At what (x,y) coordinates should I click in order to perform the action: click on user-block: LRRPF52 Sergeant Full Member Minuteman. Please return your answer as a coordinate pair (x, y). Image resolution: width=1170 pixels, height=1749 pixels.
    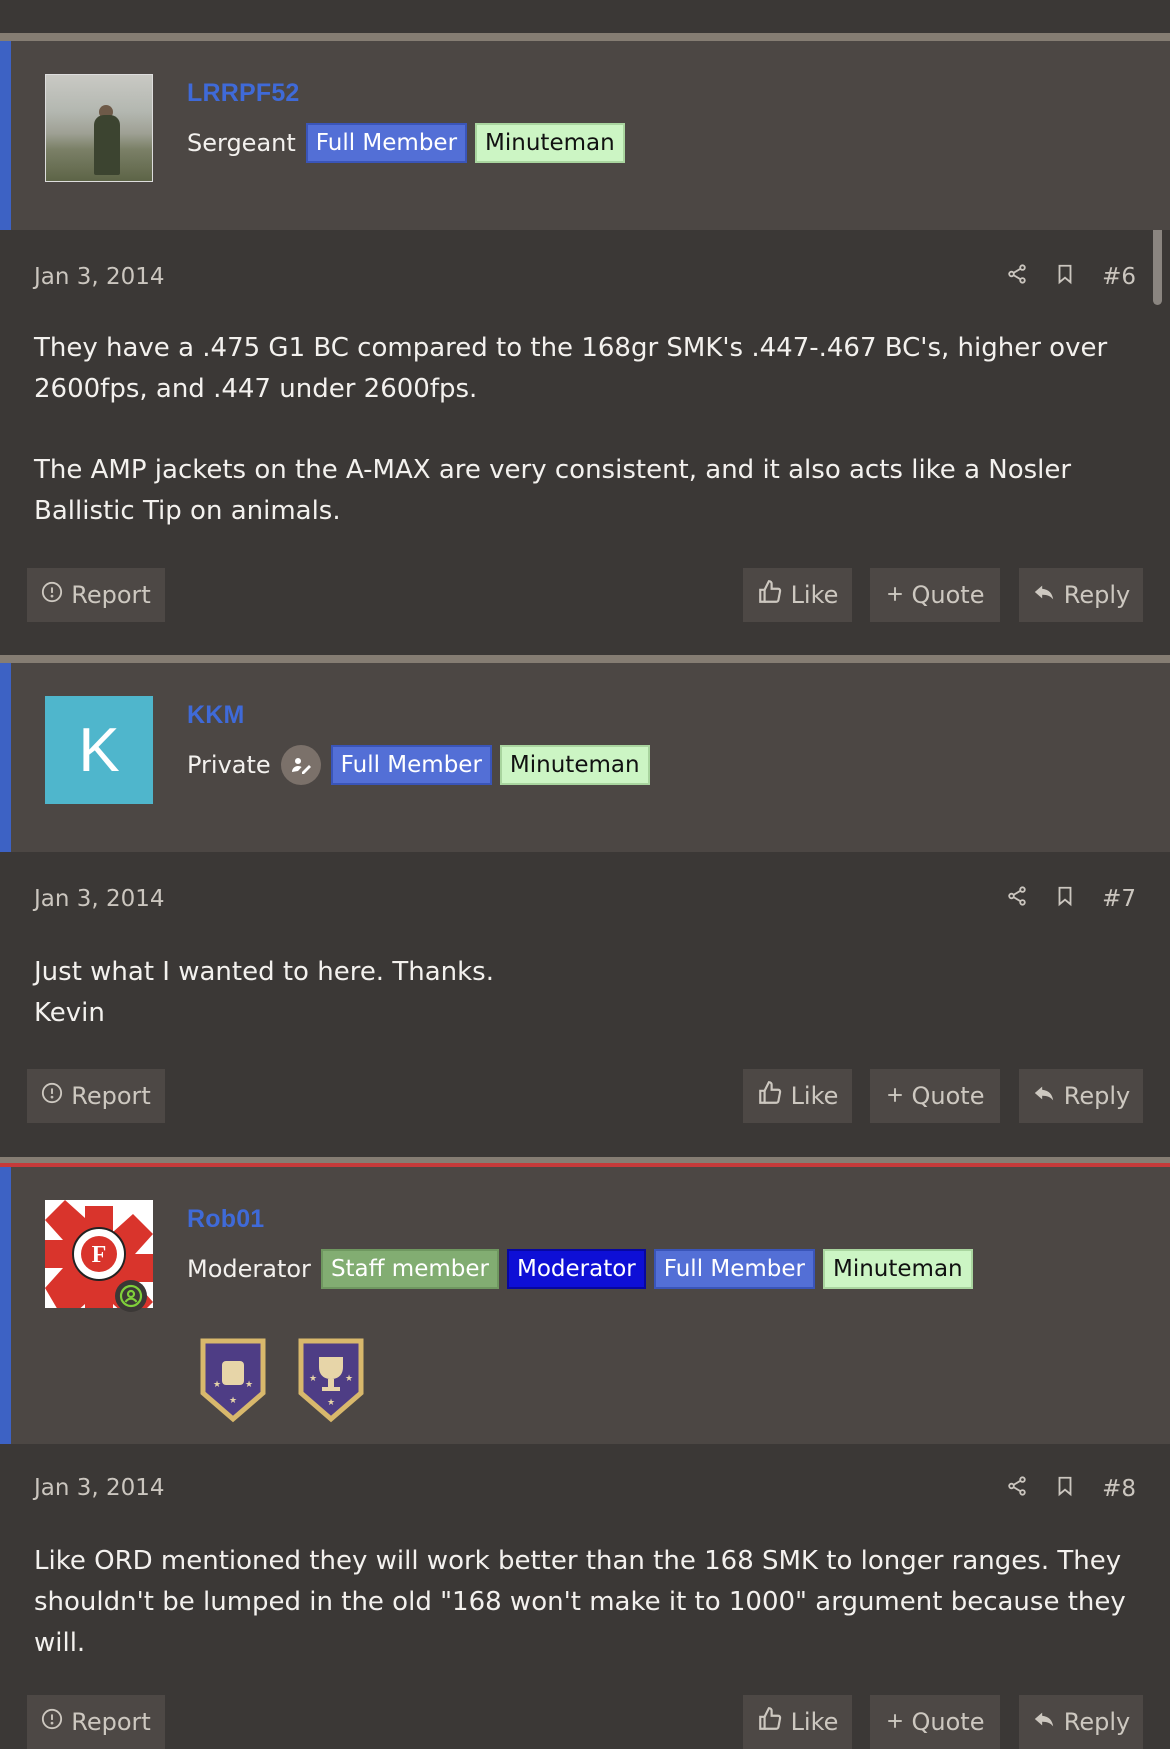
    Looking at the image, I should click on (585, 135).